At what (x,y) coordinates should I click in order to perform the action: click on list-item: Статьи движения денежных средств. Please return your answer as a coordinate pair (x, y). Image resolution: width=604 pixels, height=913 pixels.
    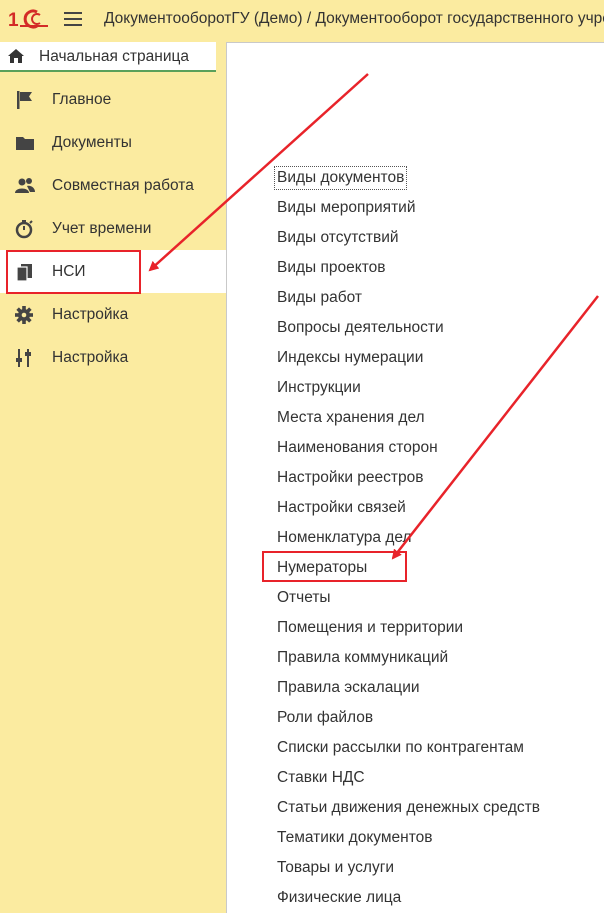
    Looking at the image, I should click on (408, 808).